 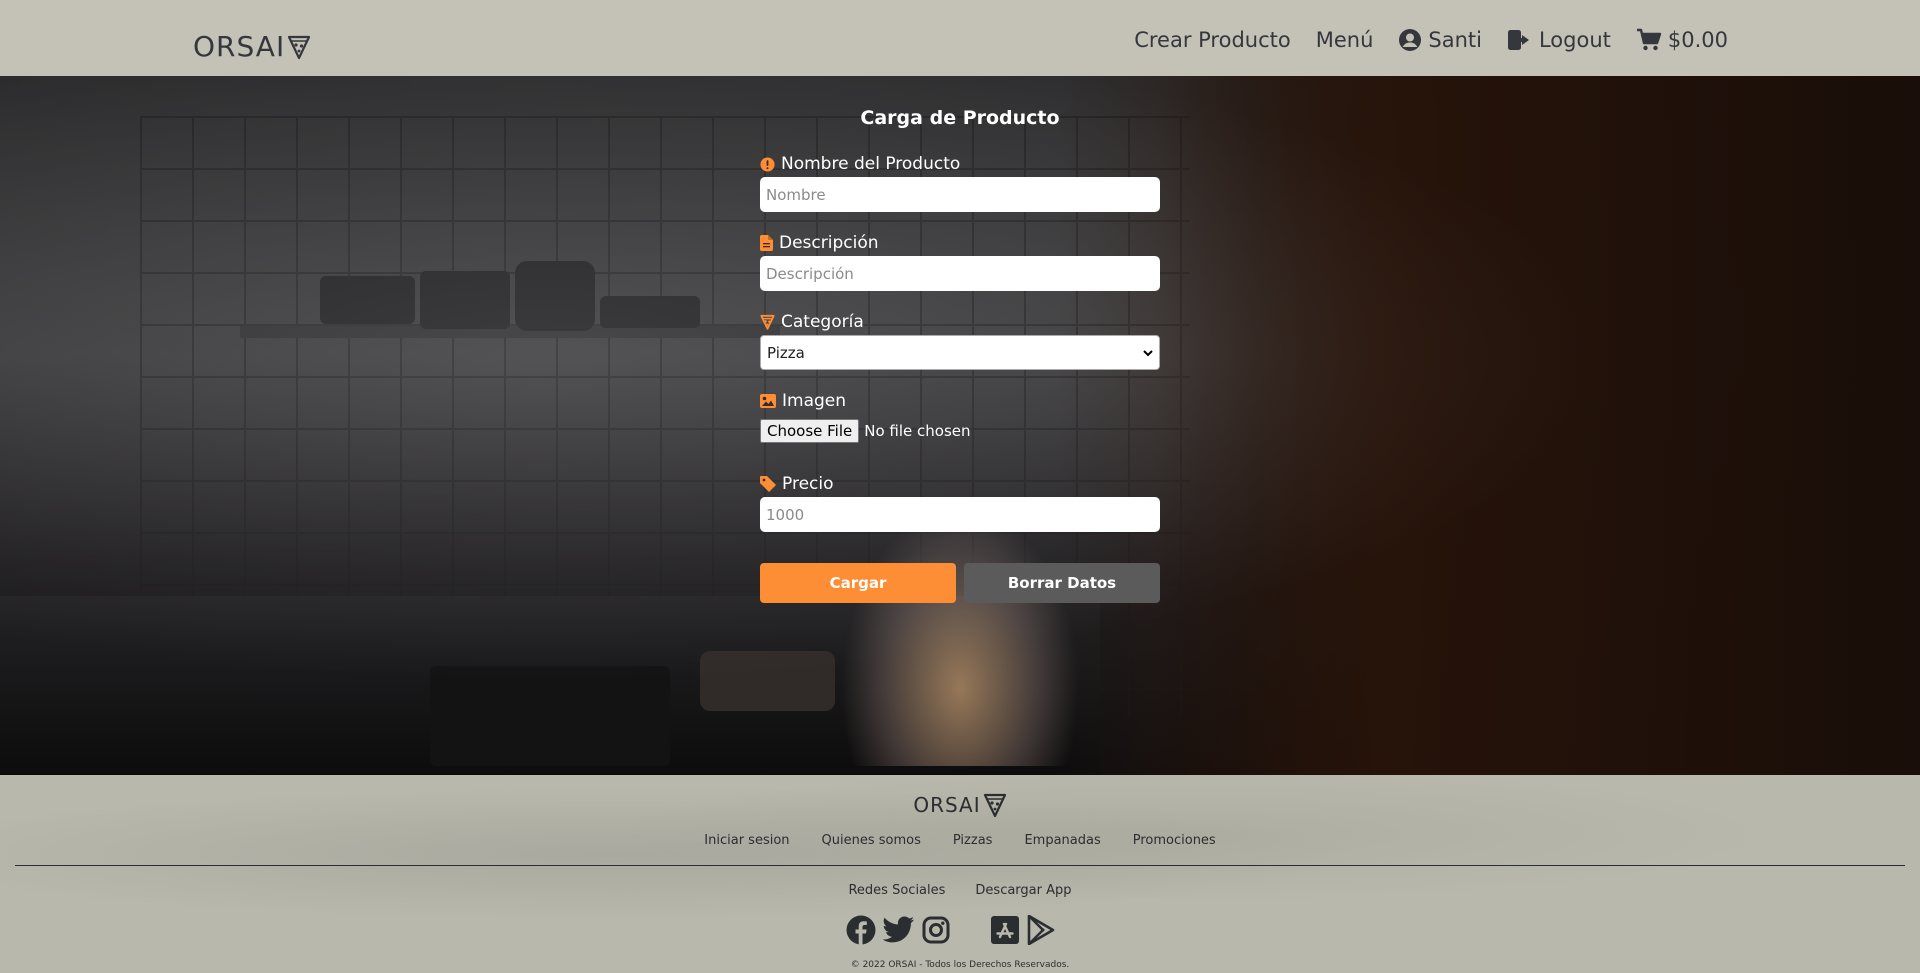 What do you see at coordinates (960, 514) in the screenshot?
I see `precio-input` at bounding box center [960, 514].